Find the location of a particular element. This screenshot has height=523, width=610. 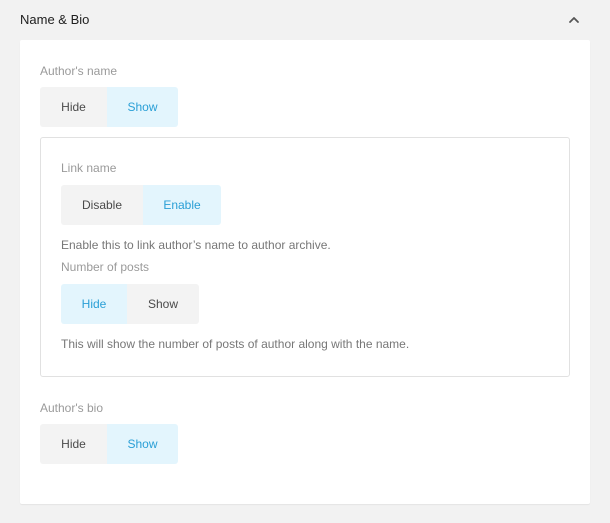

number-of-posts-toggle: Hide Show is located at coordinates (130, 304).